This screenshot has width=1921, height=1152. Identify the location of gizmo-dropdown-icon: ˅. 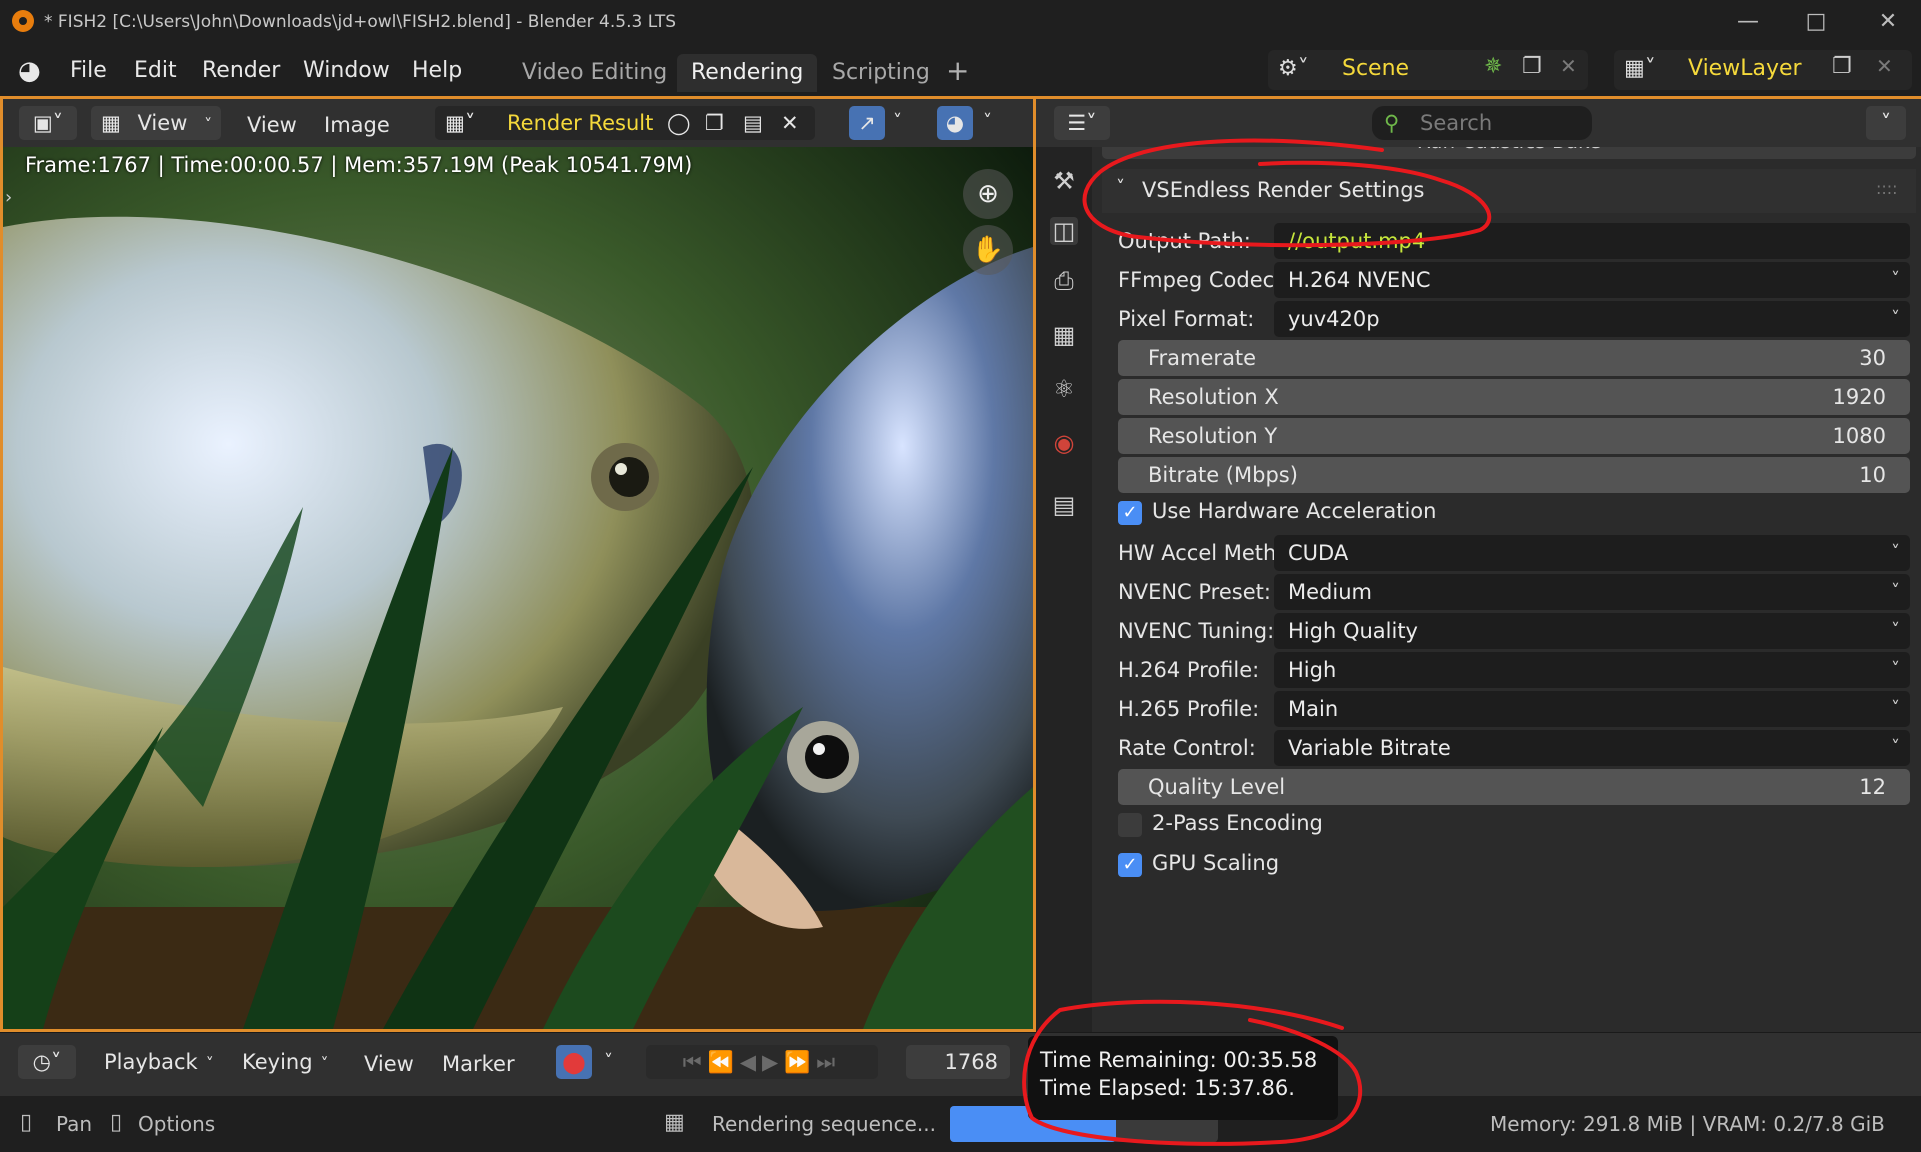
(897, 121).